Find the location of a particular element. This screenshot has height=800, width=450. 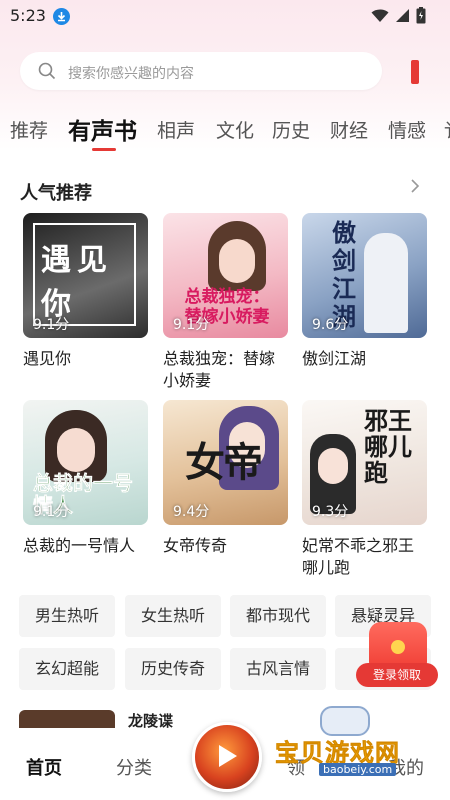

book-cover: 邪王哪儿跑 9.3分 is located at coordinates (364, 462).